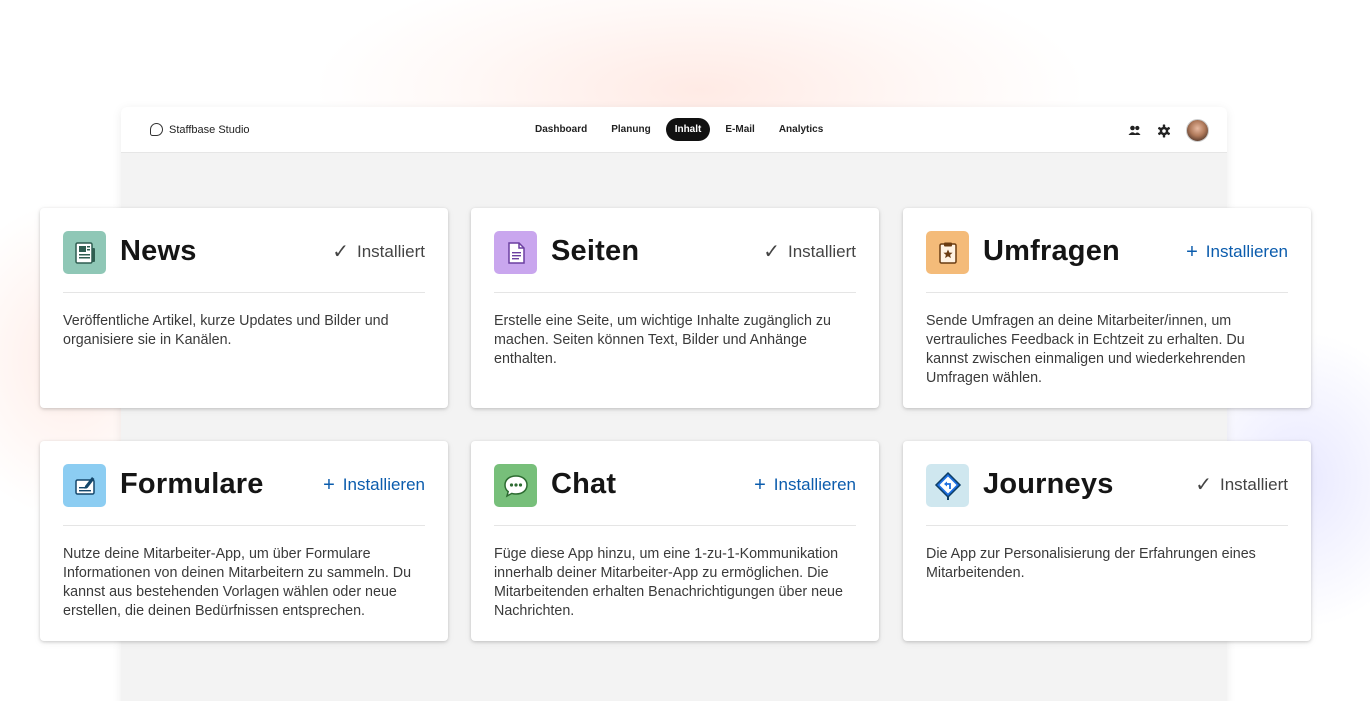 The height and width of the screenshot is (701, 1370). Describe the element at coordinates (244, 262) in the screenshot. I see `card-header: News ✓ Installiert` at that location.